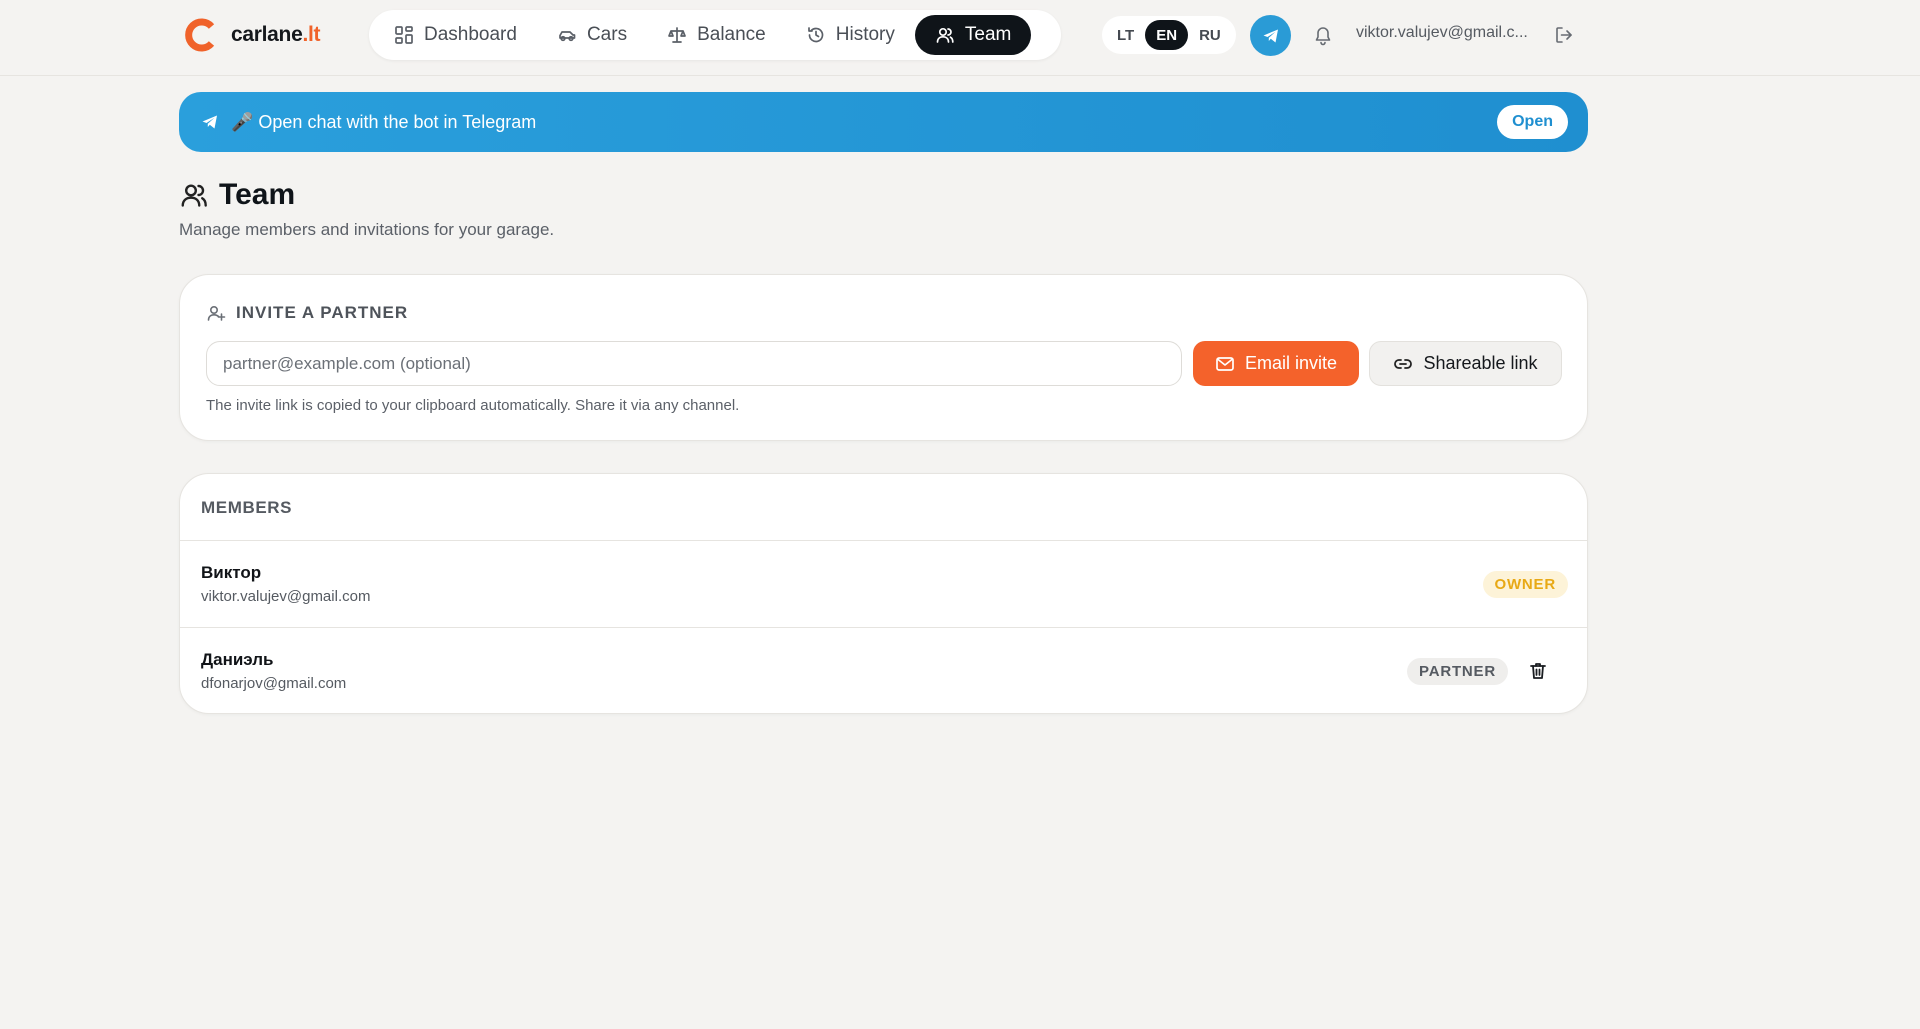 The image size is (1920, 1029). I want to click on logout-icon, so click(1564, 35).